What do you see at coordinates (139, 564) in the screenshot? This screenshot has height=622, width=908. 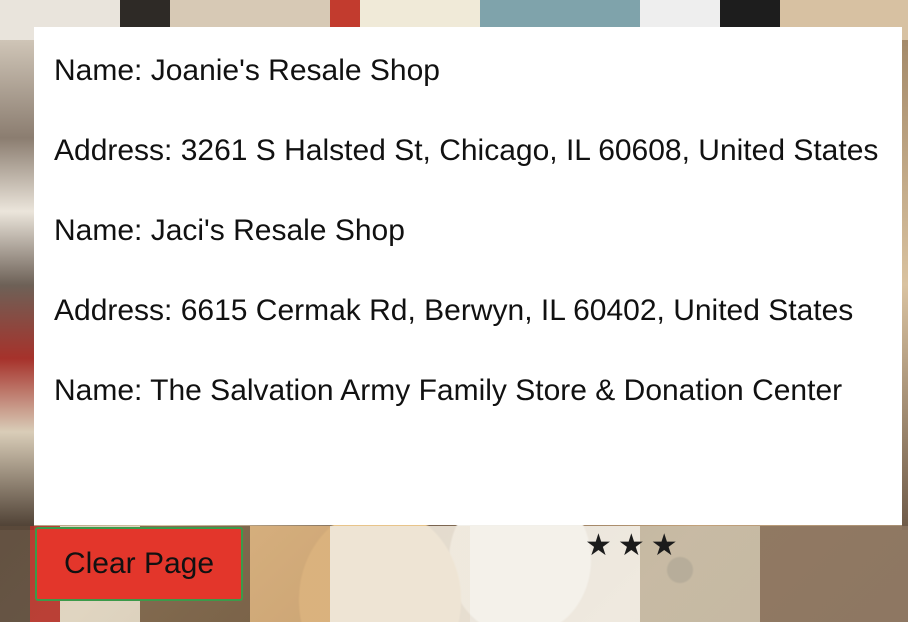 I see `clear-page-button: Clear Page` at bounding box center [139, 564].